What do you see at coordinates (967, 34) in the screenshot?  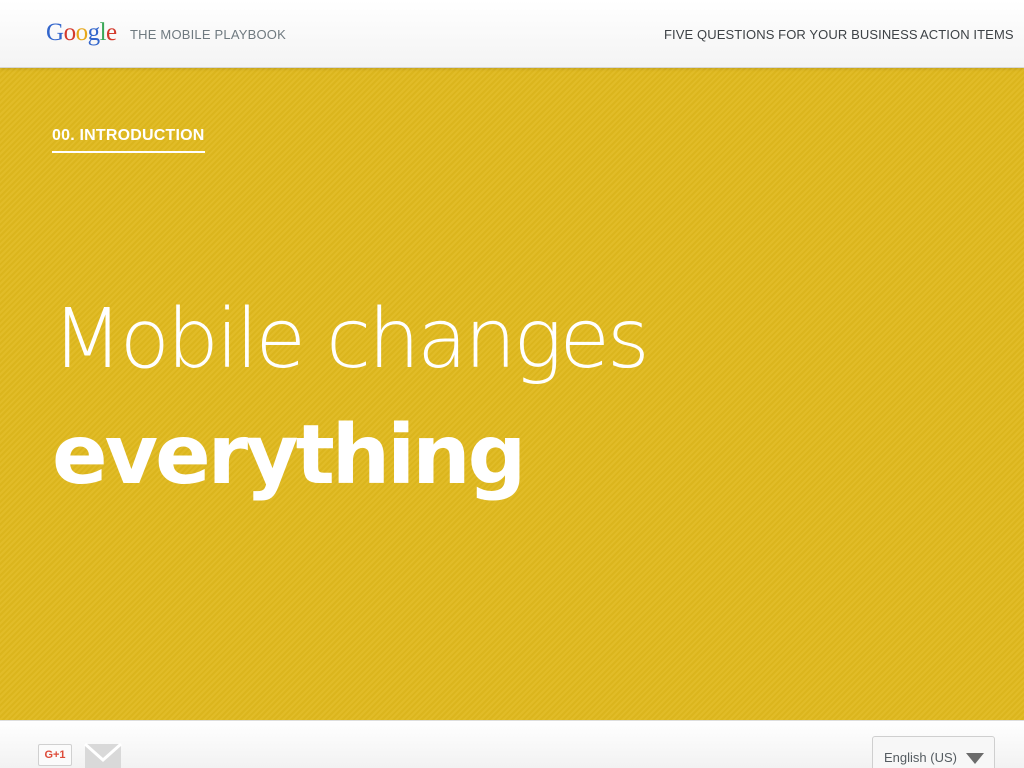 I see `nav-link-action-items: ACTION ITEMS` at bounding box center [967, 34].